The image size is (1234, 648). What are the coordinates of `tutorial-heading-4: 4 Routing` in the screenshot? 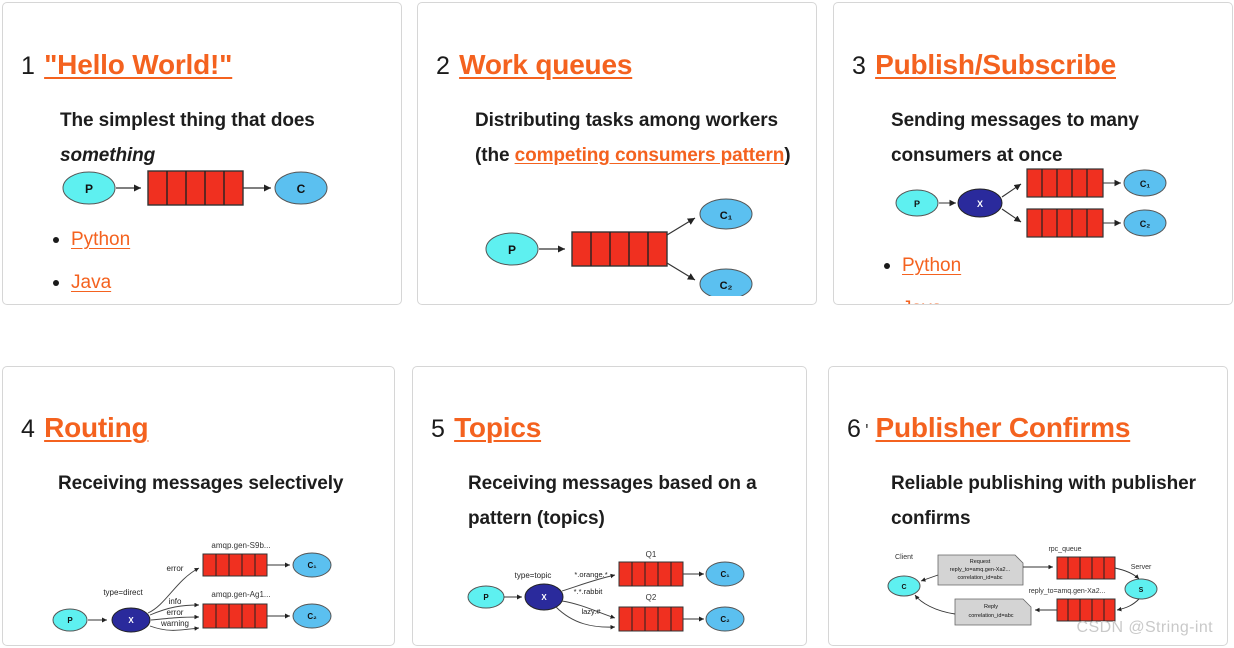 It's located at (85, 428).